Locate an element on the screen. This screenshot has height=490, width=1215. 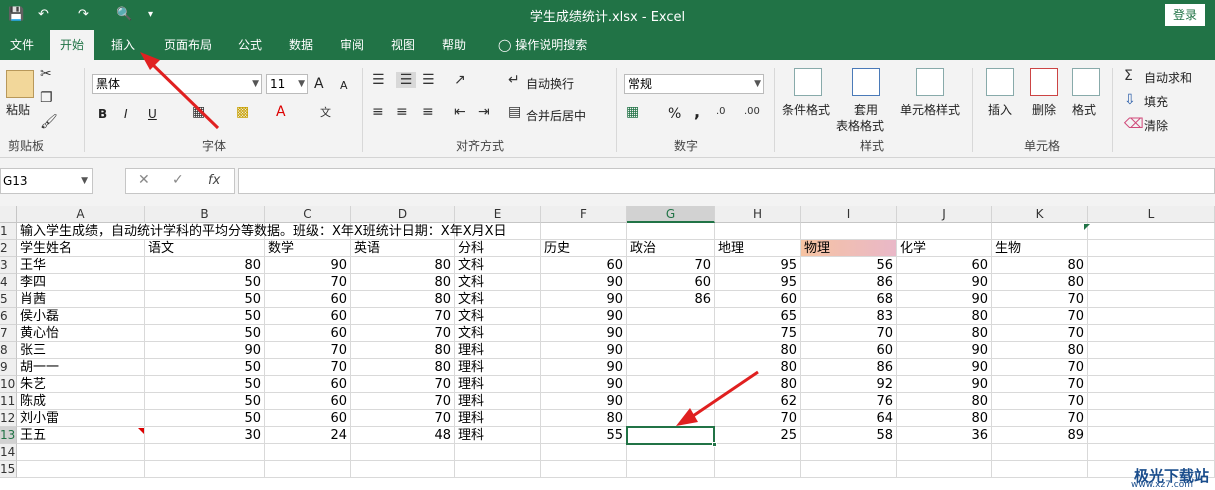
cell-A13: 王五 is located at coordinates (81, 435).